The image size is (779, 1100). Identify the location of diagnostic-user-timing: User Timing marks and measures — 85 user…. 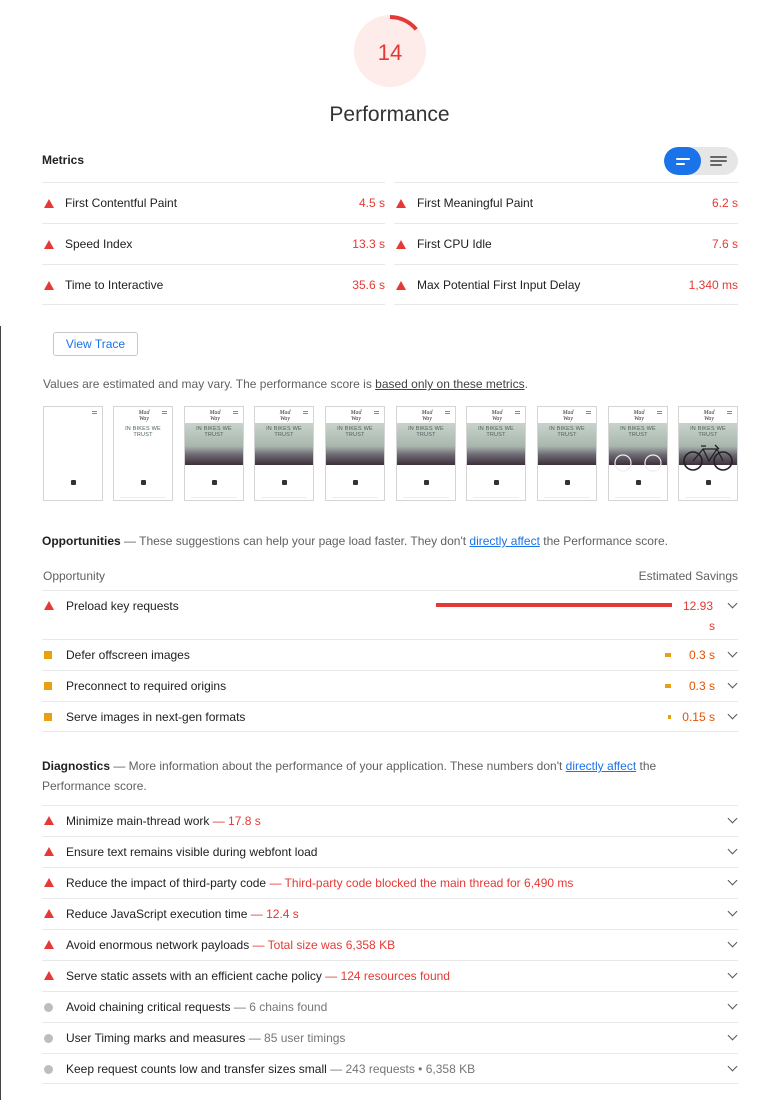
(390, 1037).